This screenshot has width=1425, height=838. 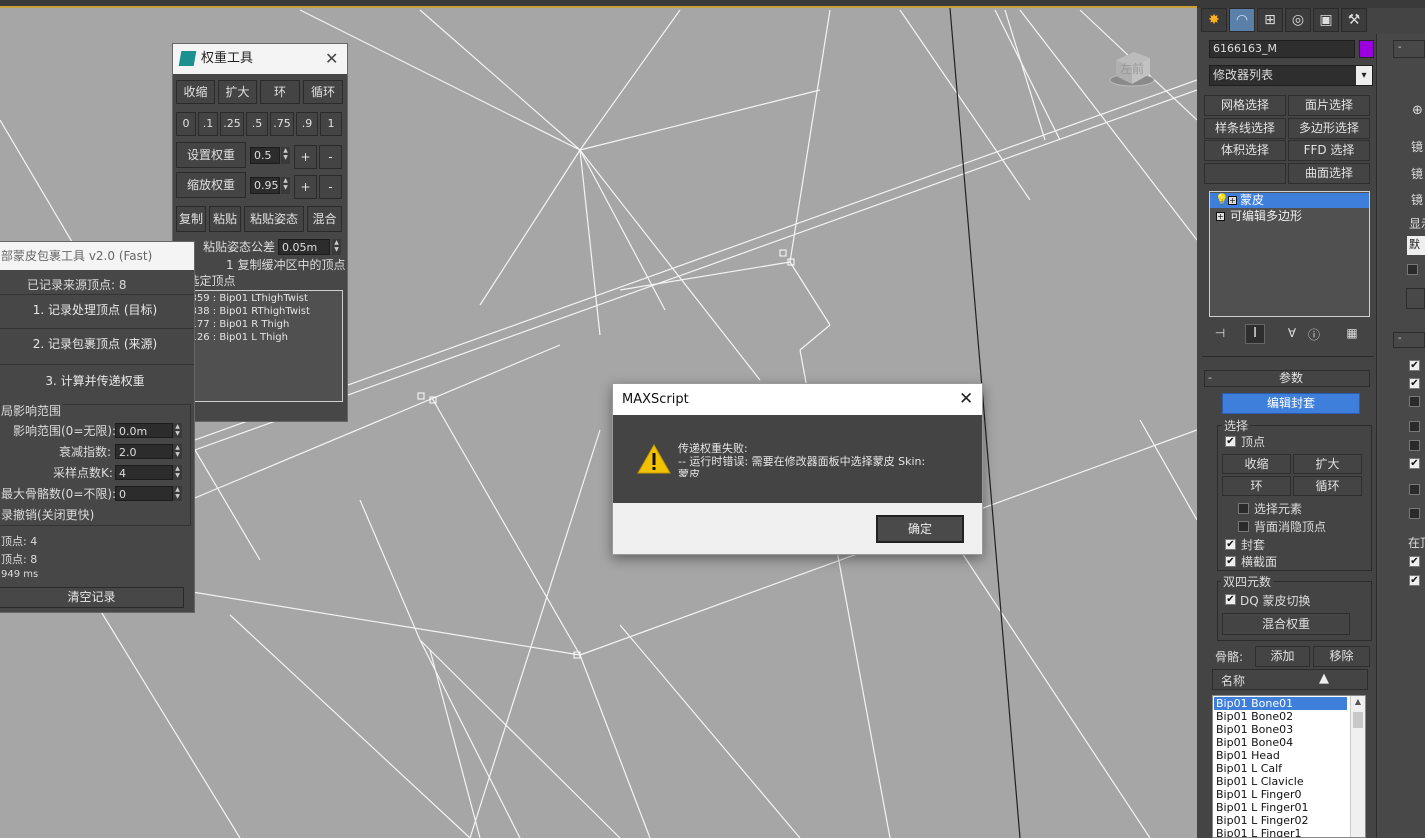 What do you see at coordinates (1255, 334) in the screenshot?
I see `show-end-result-icon: I` at bounding box center [1255, 334].